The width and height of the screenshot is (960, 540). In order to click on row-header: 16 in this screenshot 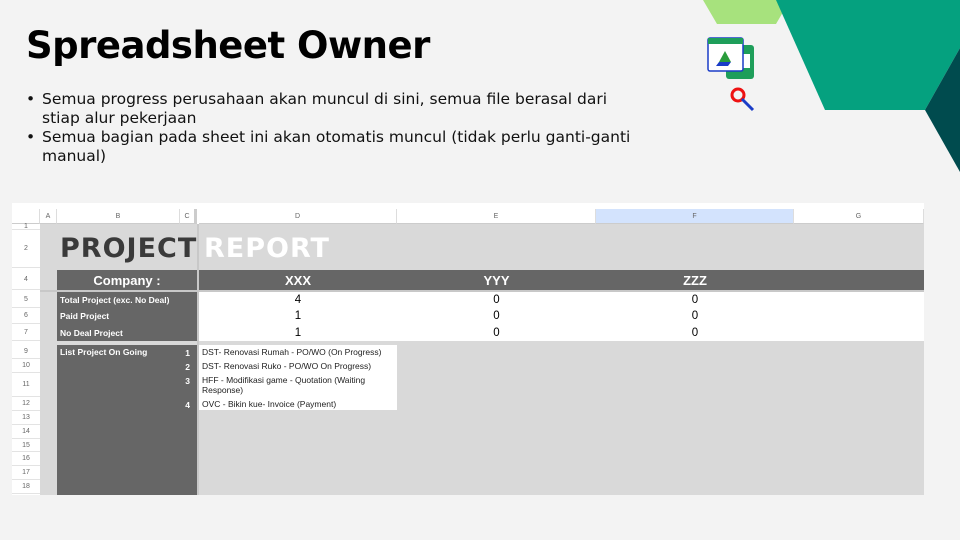, I will do `click(26, 459)`.